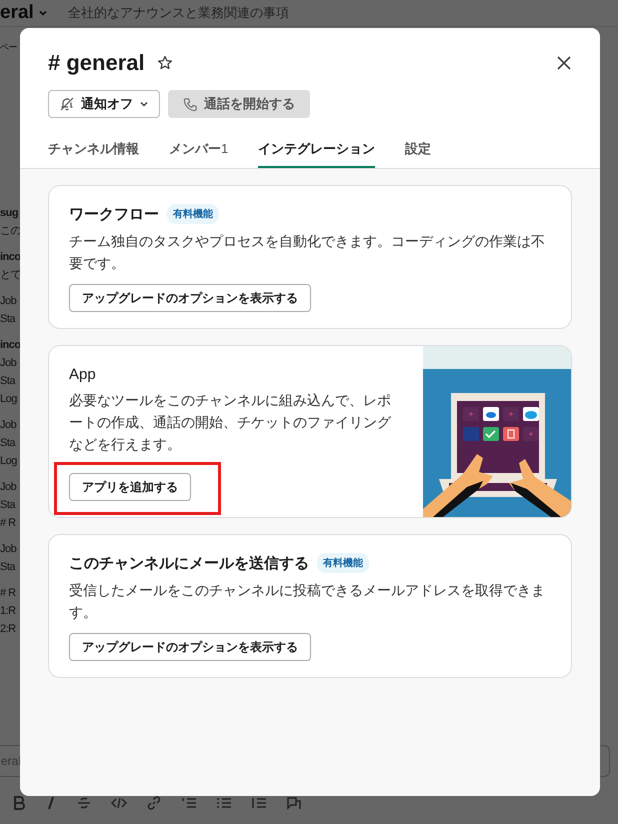  What do you see at coordinates (189, 803) in the screenshot?
I see `numbered-list-icon` at bounding box center [189, 803].